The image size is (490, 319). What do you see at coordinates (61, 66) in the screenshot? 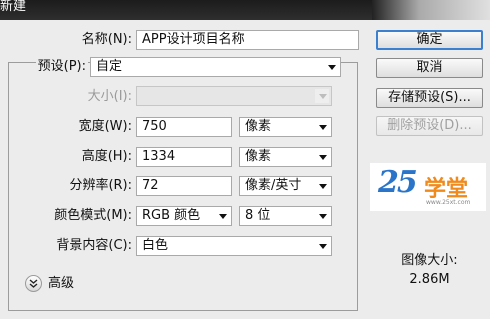
I see `preset-label: 预设(P):` at bounding box center [61, 66].